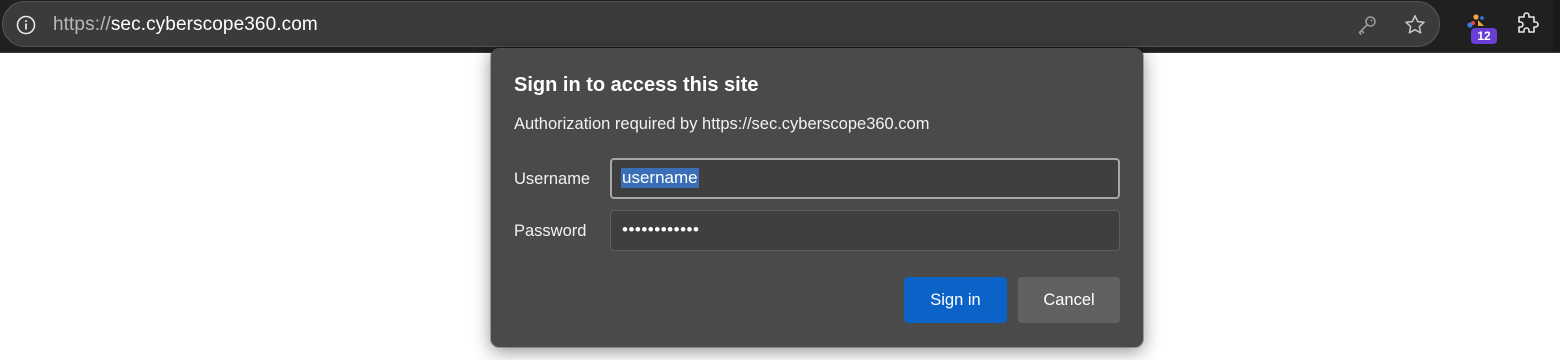 The height and width of the screenshot is (360, 1560). I want to click on password-field: ••••••••••••, so click(865, 230).